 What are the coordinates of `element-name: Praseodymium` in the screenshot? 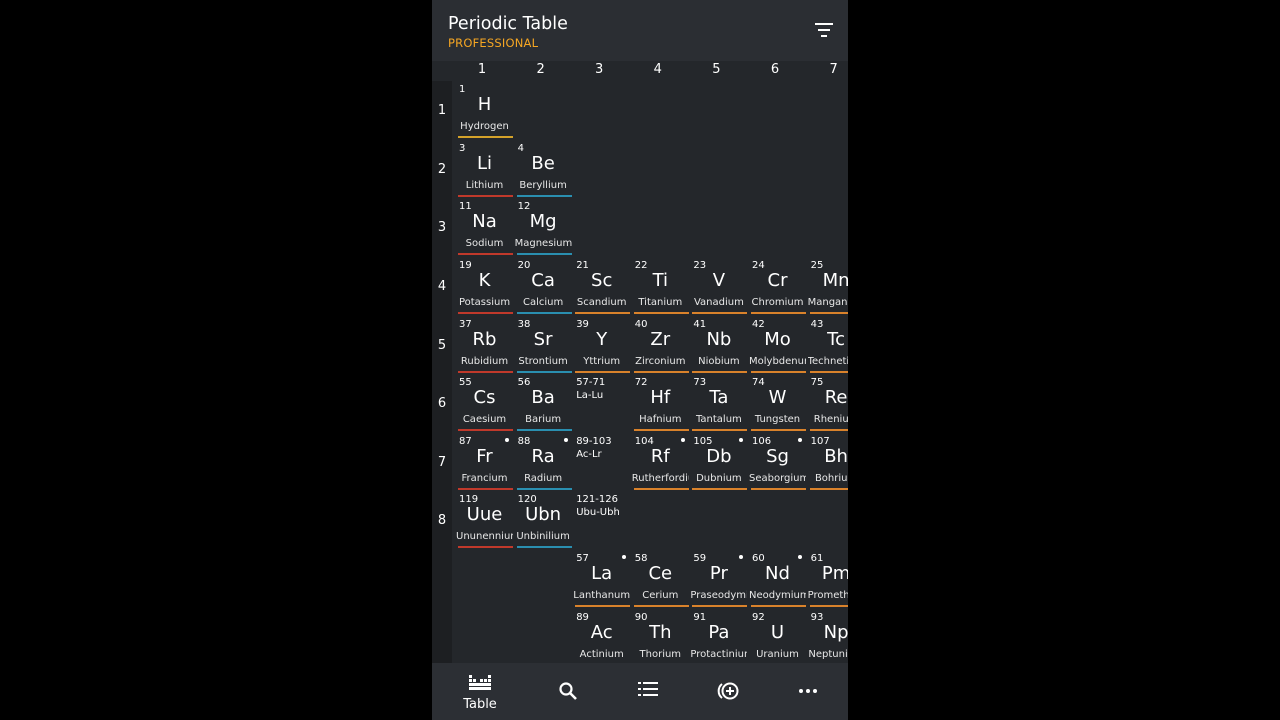 It's located at (718, 595).